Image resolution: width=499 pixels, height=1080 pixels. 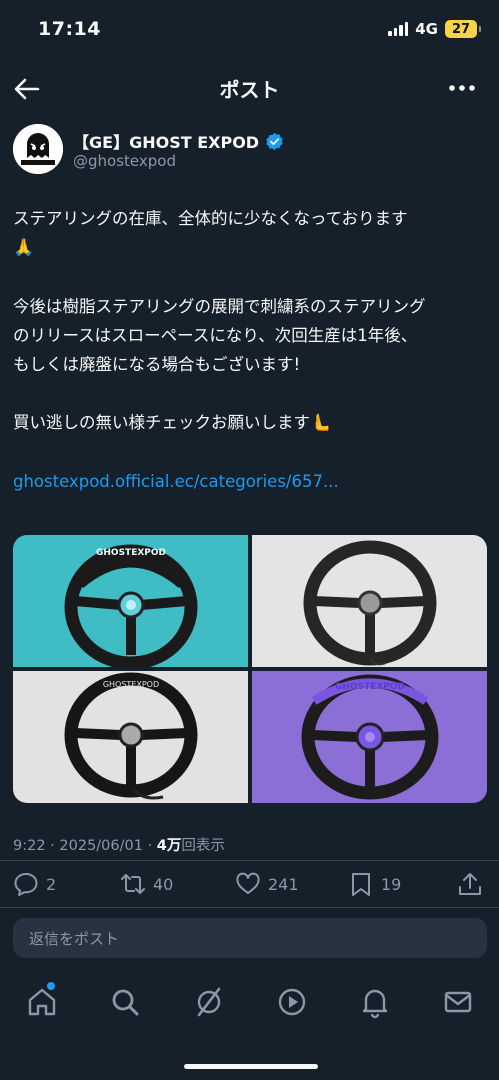 What do you see at coordinates (124, 161) in the screenshot?
I see `author-handle: @ghostexpod` at bounding box center [124, 161].